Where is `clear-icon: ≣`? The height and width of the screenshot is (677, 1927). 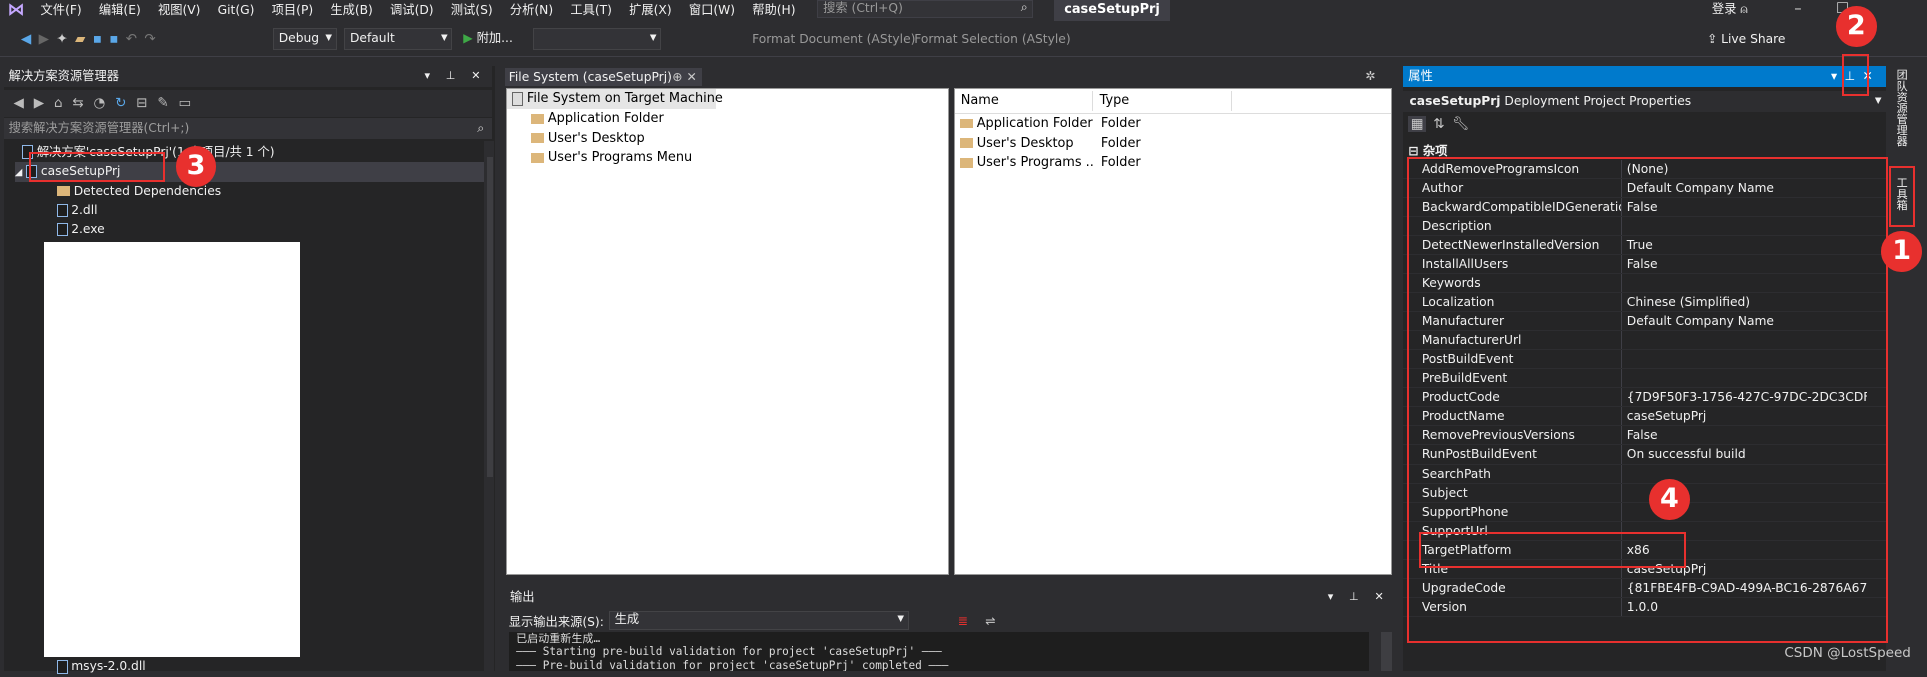 clear-icon: ≣ is located at coordinates (963, 621).